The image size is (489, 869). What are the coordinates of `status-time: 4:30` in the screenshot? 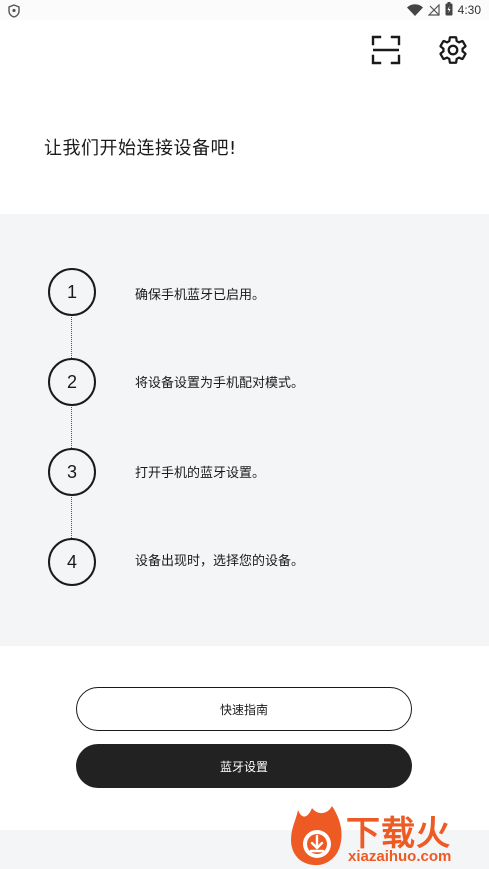 It's located at (469, 10).